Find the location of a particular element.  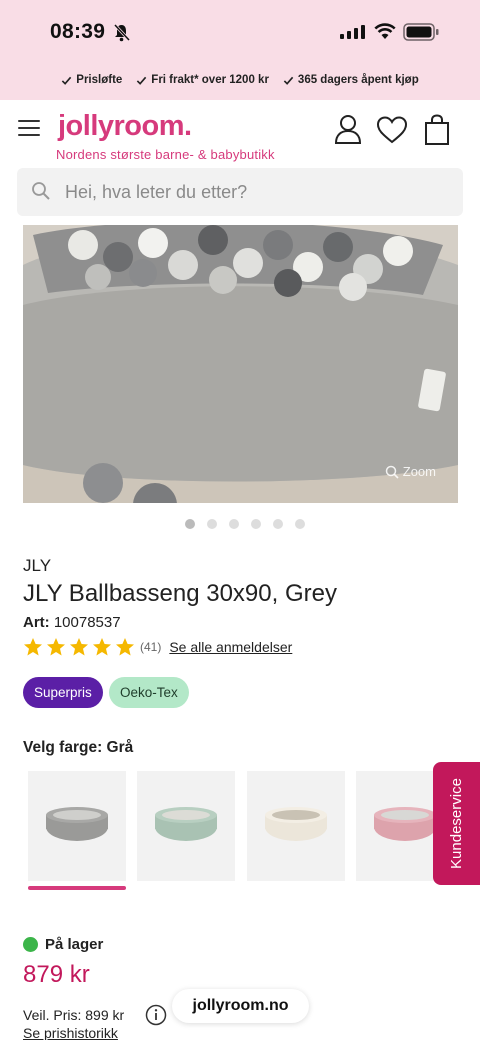

kundeservice-tab: Kundeservice is located at coordinates (456, 823).